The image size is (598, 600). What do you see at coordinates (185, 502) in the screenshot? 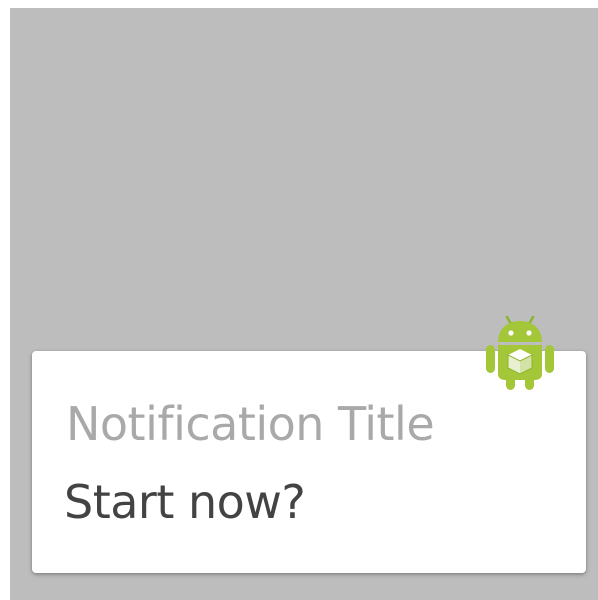
I see `notification-text: Start now?` at bounding box center [185, 502].